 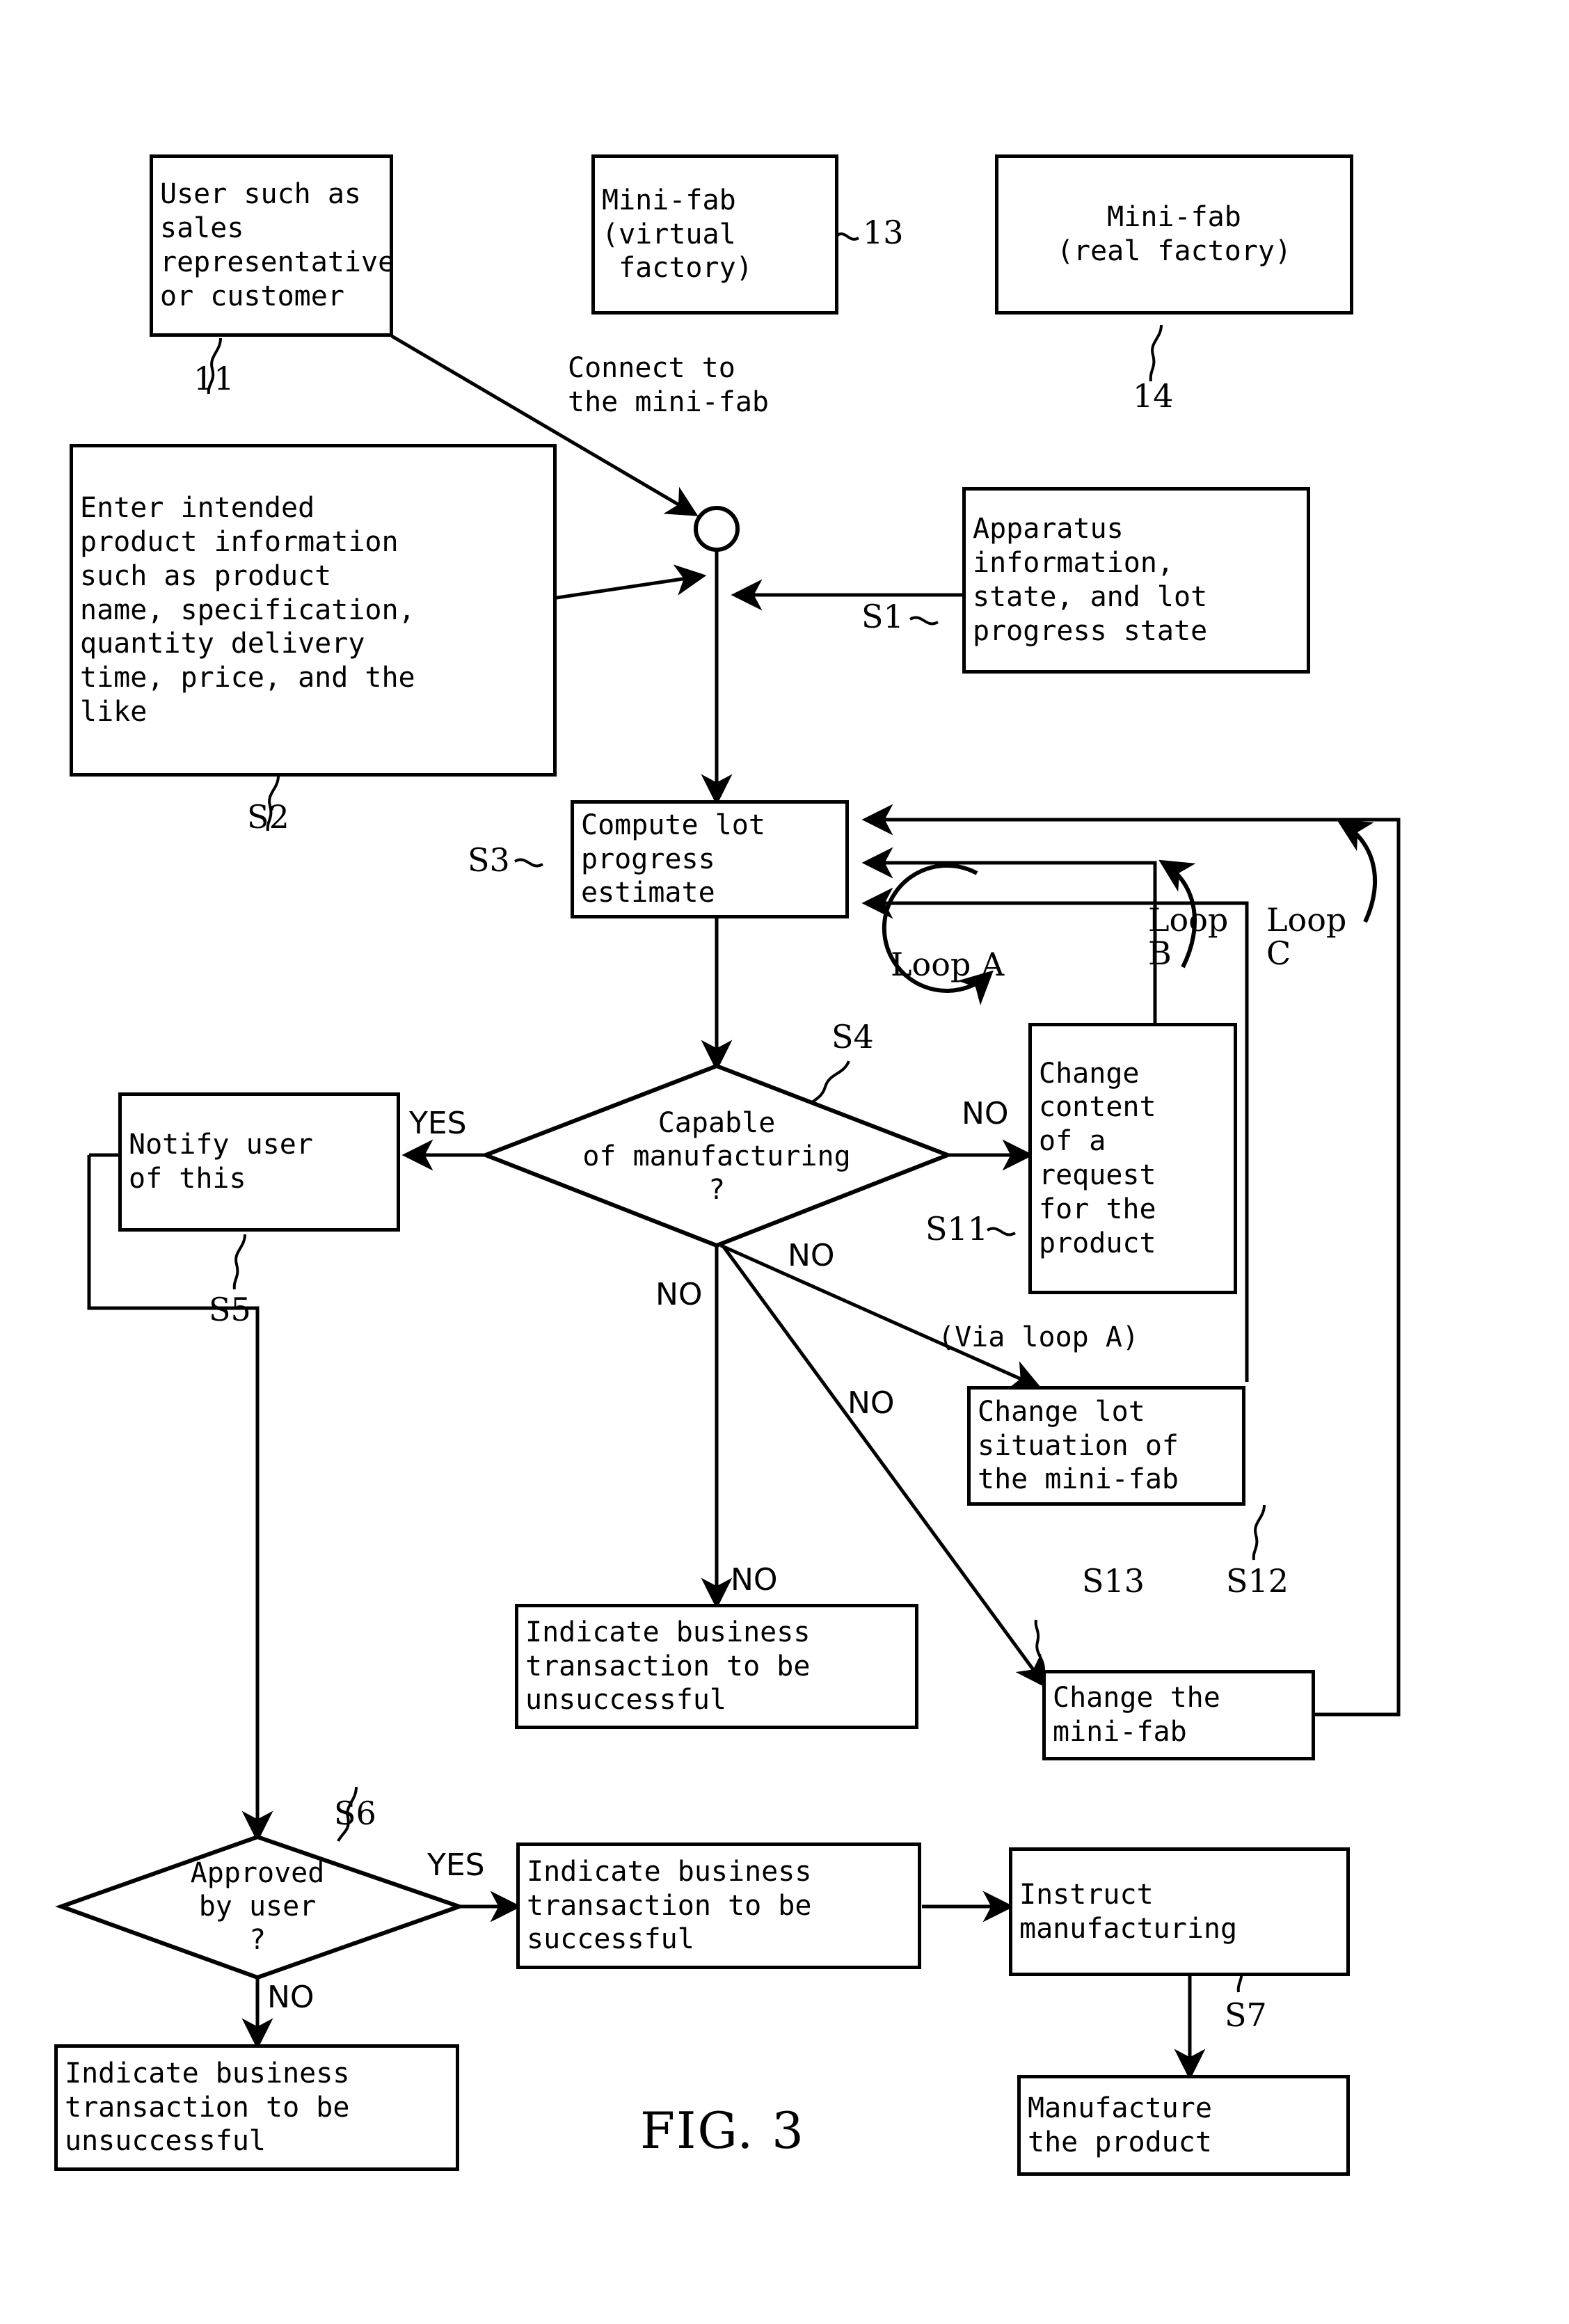 I want to click on ref-label-s3: S3, so click(x=489, y=860).